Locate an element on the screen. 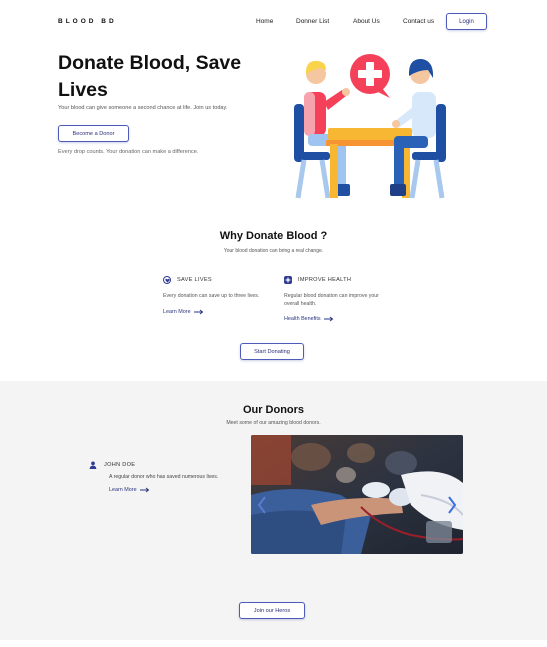  learn-more-link: Learn More is located at coordinates (218, 312).